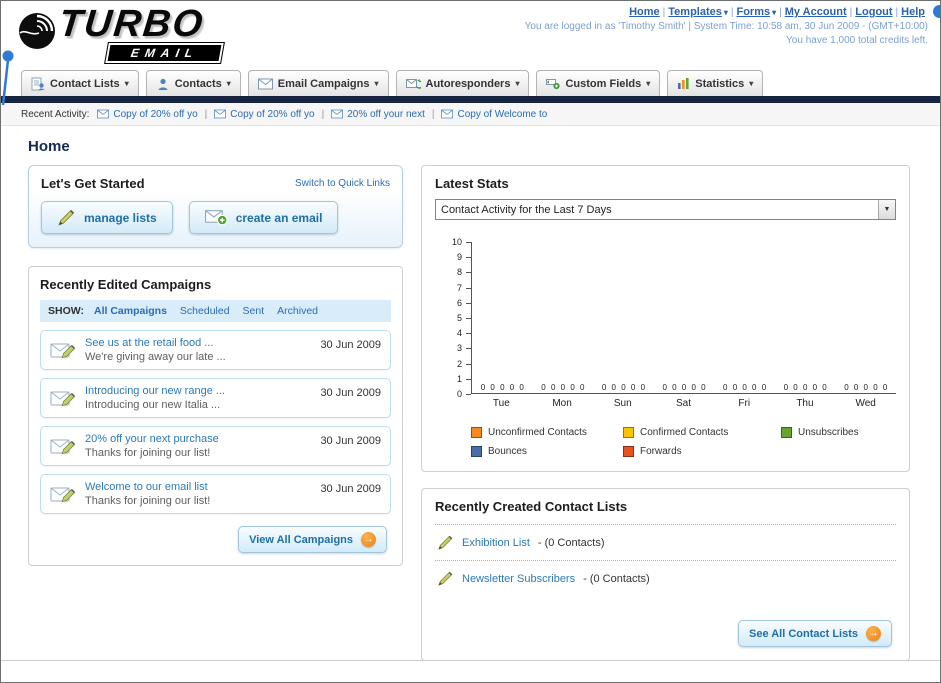 Image resolution: width=941 pixels, height=683 pixels. What do you see at coordinates (198, 439) in the screenshot?
I see `campaign-title-link: 20% off your next purchase` at bounding box center [198, 439].